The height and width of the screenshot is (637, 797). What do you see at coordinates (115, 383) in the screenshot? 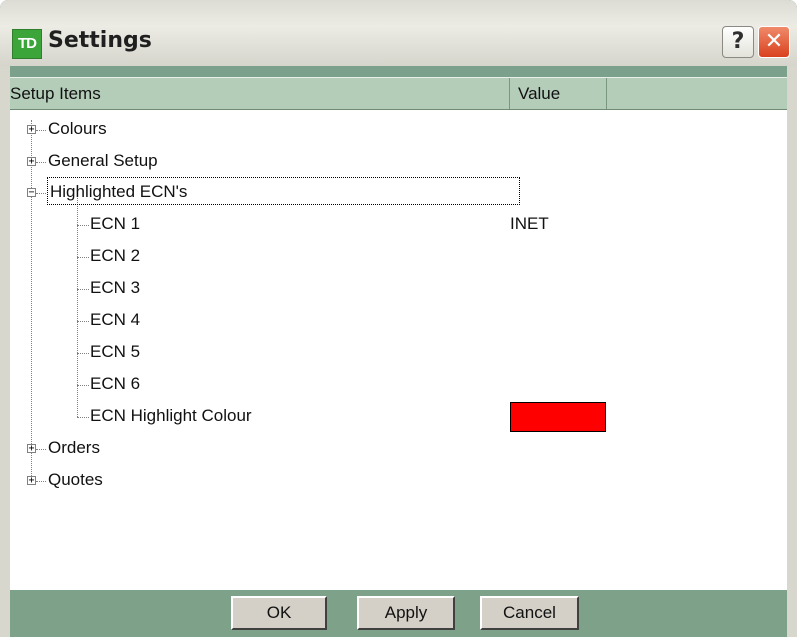
I see `tree-item-label: ECN 6` at bounding box center [115, 383].